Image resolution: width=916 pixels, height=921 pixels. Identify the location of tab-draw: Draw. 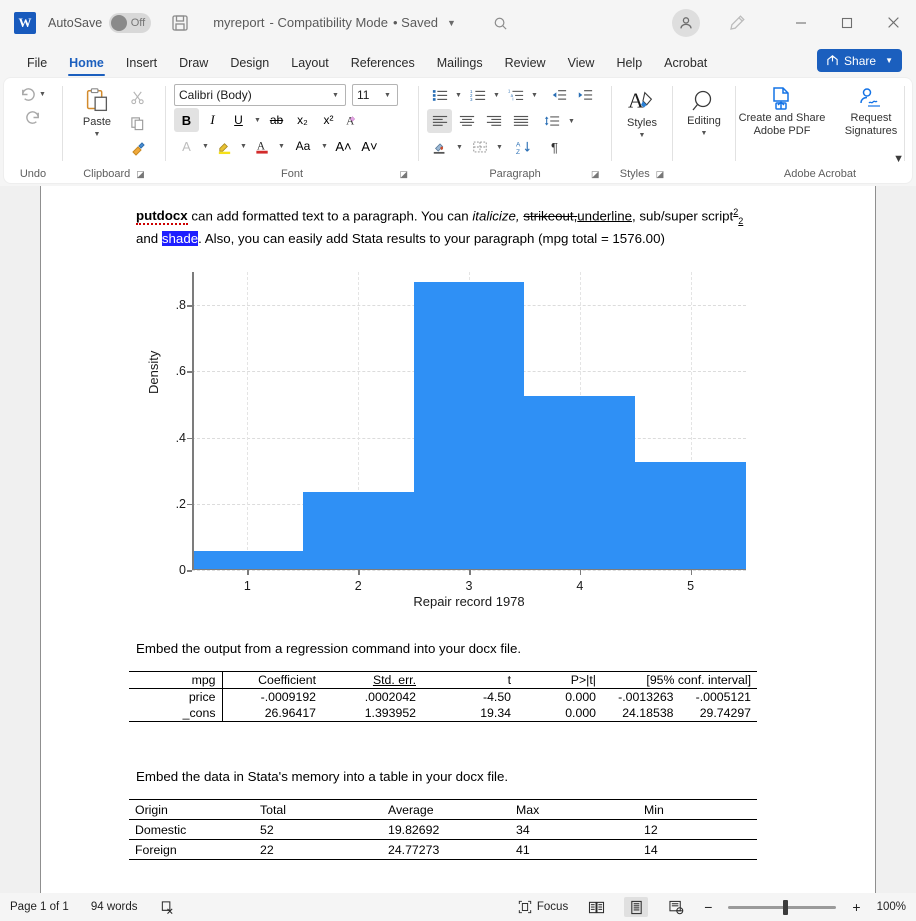
(193, 63).